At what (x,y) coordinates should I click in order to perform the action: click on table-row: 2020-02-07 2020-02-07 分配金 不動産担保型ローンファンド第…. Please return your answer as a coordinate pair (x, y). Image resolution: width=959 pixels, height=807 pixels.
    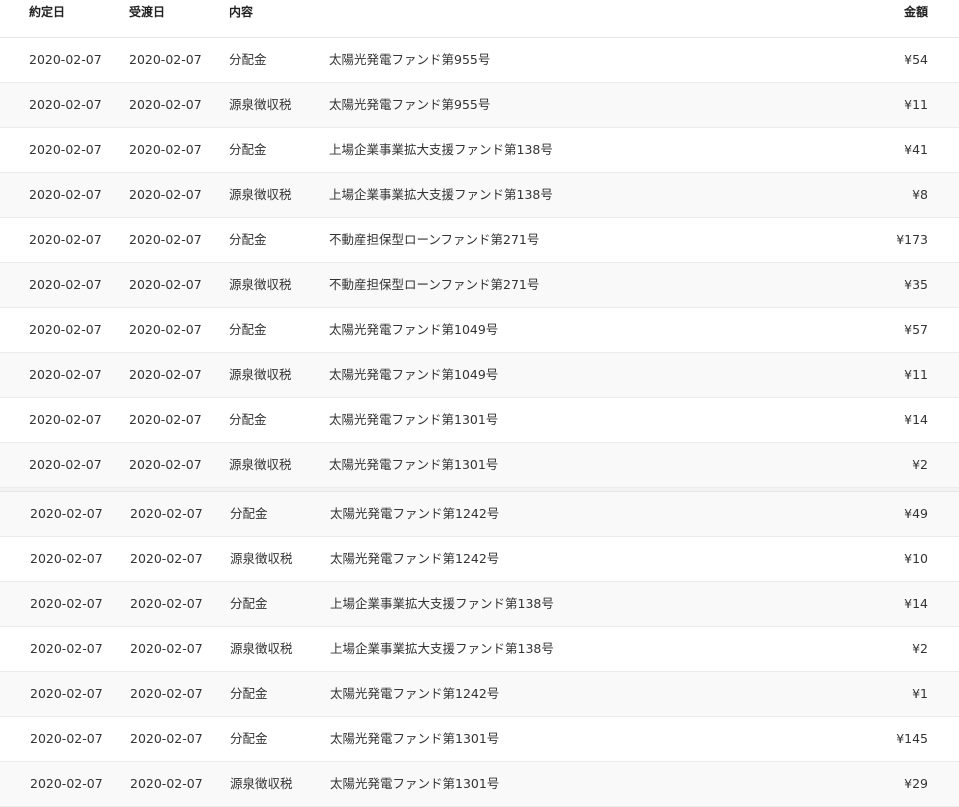
    Looking at the image, I should click on (479, 240).